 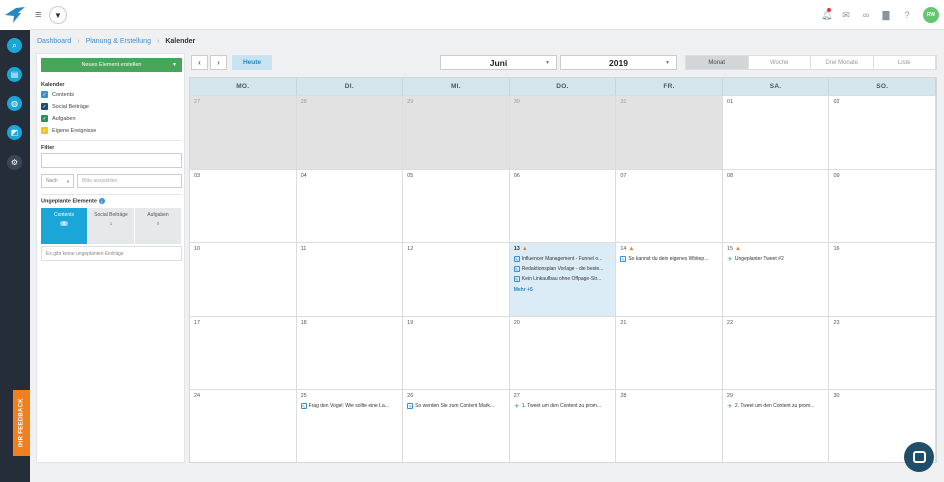 What do you see at coordinates (14, 132) in the screenshot?
I see `chart-icon: ◩` at bounding box center [14, 132].